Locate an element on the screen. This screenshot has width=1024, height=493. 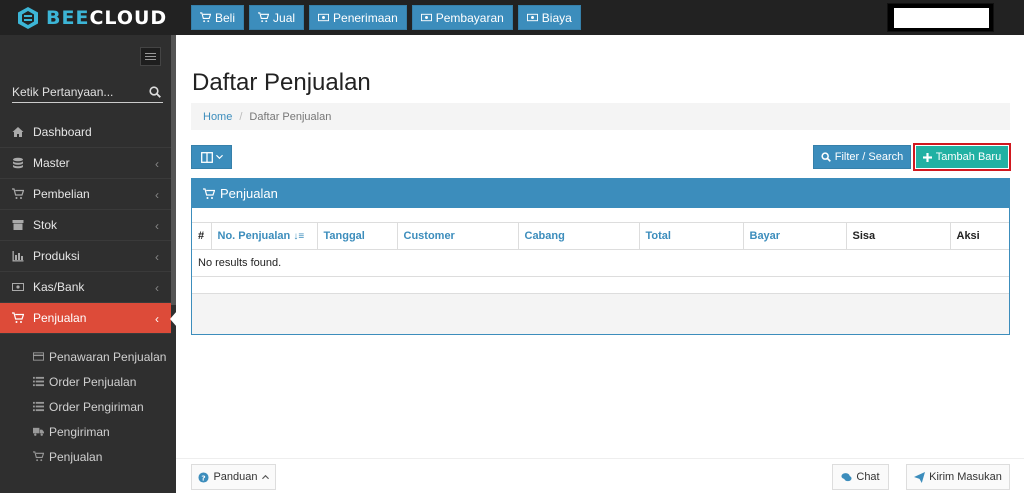
chat-icon is located at coordinates (846, 476).